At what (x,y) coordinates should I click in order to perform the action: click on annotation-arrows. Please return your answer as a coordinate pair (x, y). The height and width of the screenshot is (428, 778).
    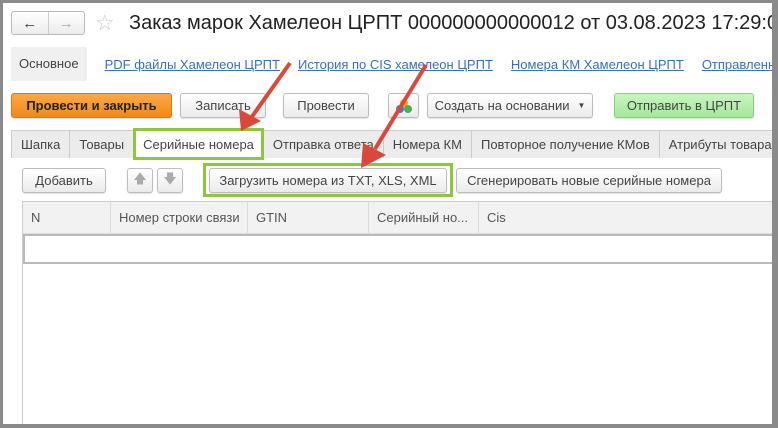
    Looking at the image, I should click on (333, 114).